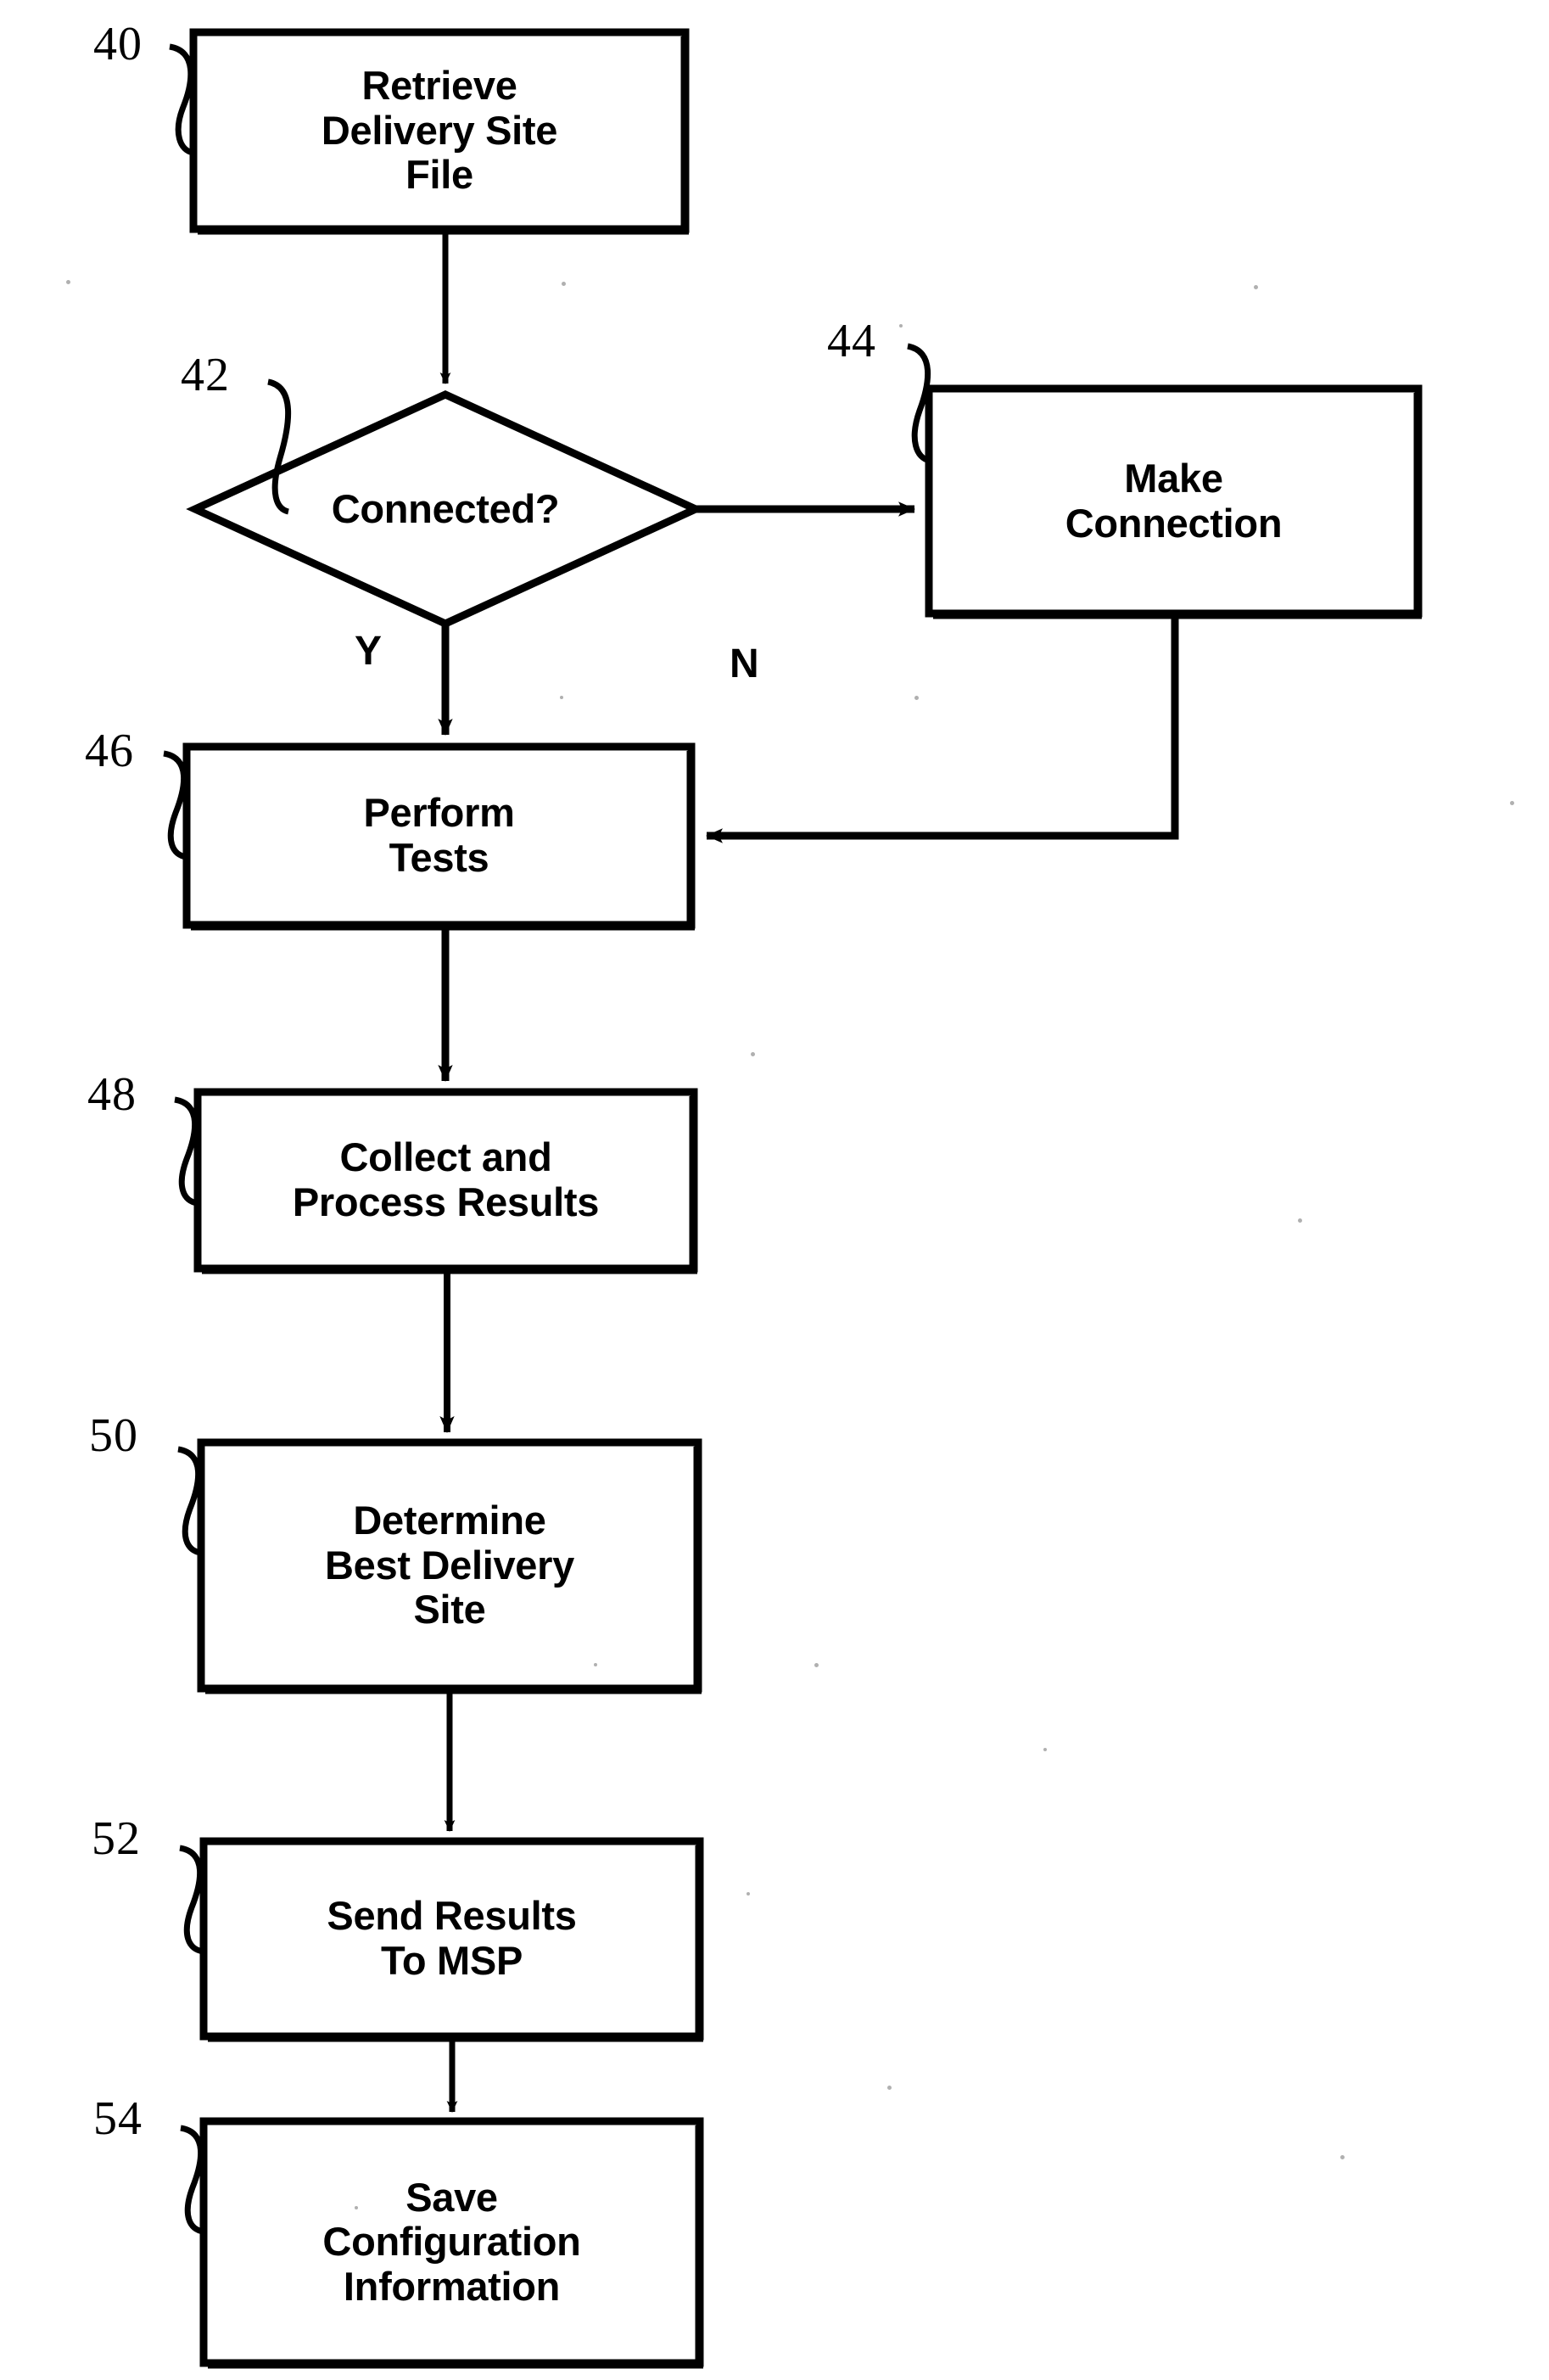 The height and width of the screenshot is (2380, 1549). Describe the element at coordinates (439, 836) in the screenshot. I see `node-shape-perform-tests` at that location.